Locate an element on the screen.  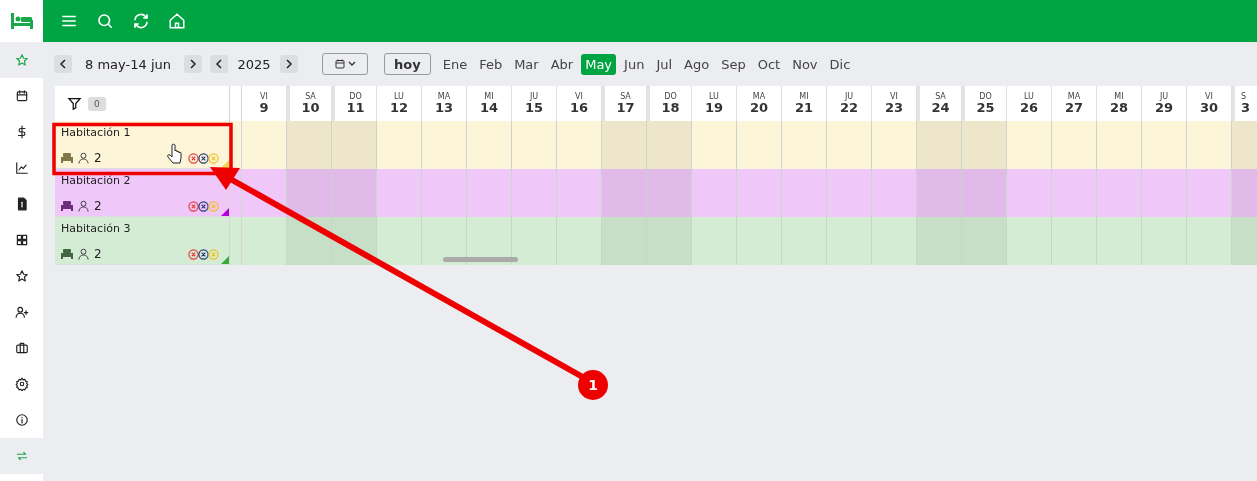
calendar-icon is located at coordinates (340, 64).